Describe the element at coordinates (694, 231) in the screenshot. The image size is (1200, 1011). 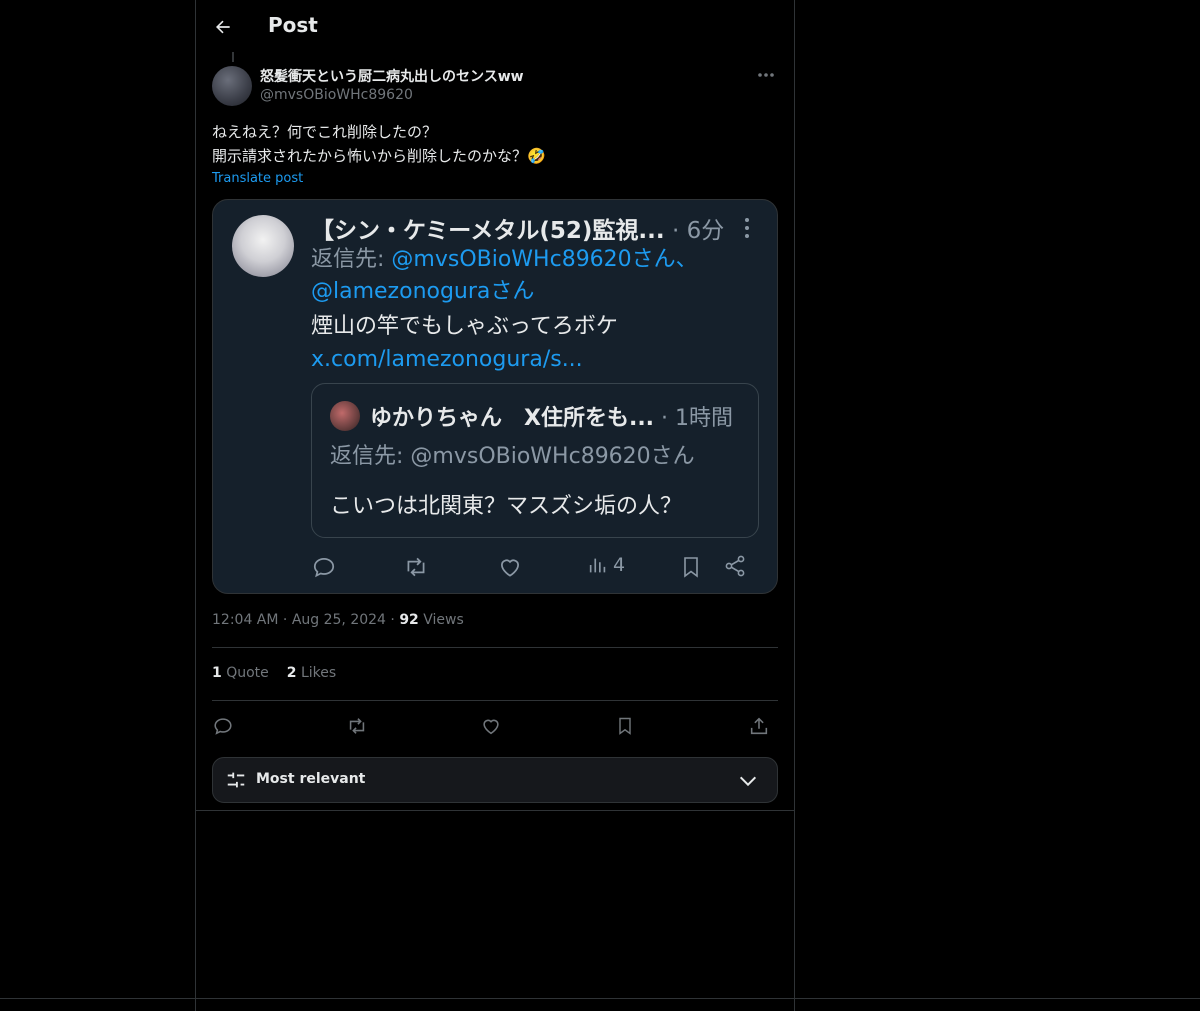
I see `embedded-time: · 6分` at that location.